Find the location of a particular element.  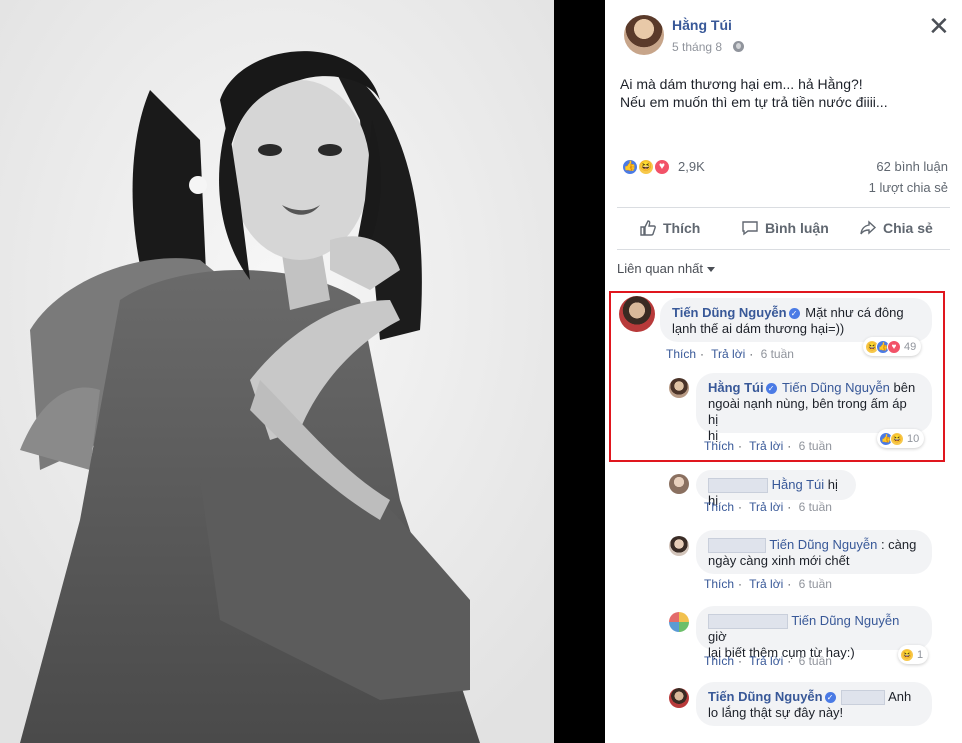

comment-text: Mặt như cá đông is located at coordinates (854, 312).